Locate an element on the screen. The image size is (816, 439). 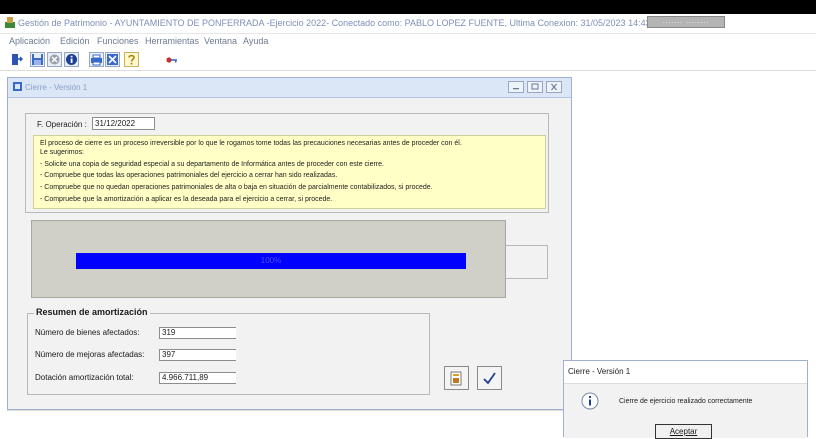
help-icon is located at coordinates (131, 59).